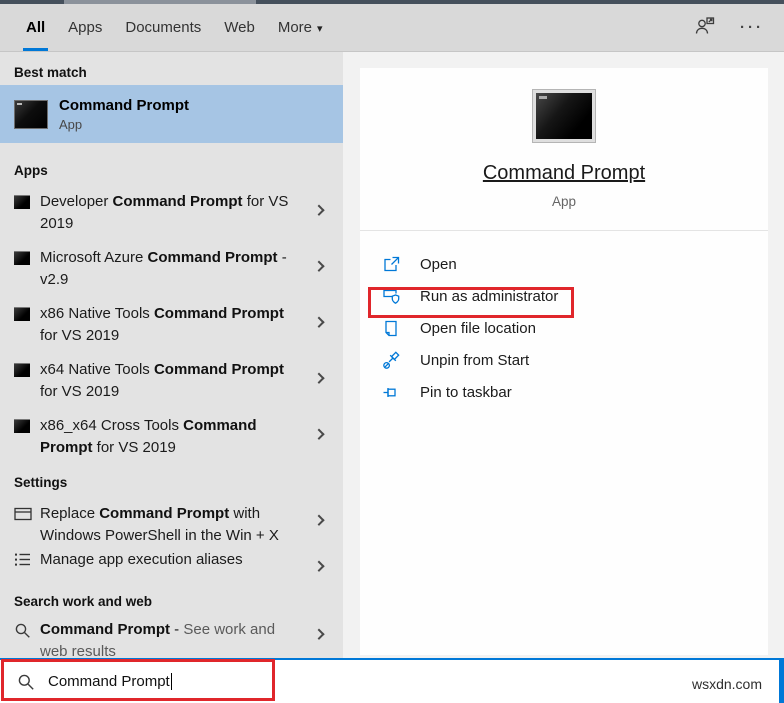 This screenshot has height=703, width=784. Describe the element at coordinates (171, 211) in the screenshot. I see `app-result-developer-cmd: Developer Command Prompt for VS 2019` at that location.